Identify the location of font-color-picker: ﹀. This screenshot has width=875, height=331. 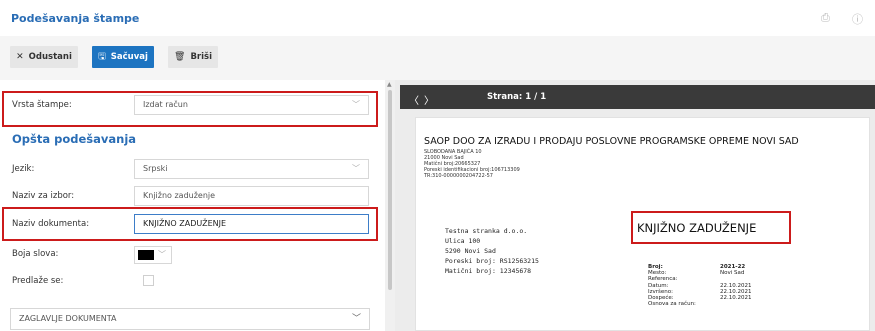
(153, 255).